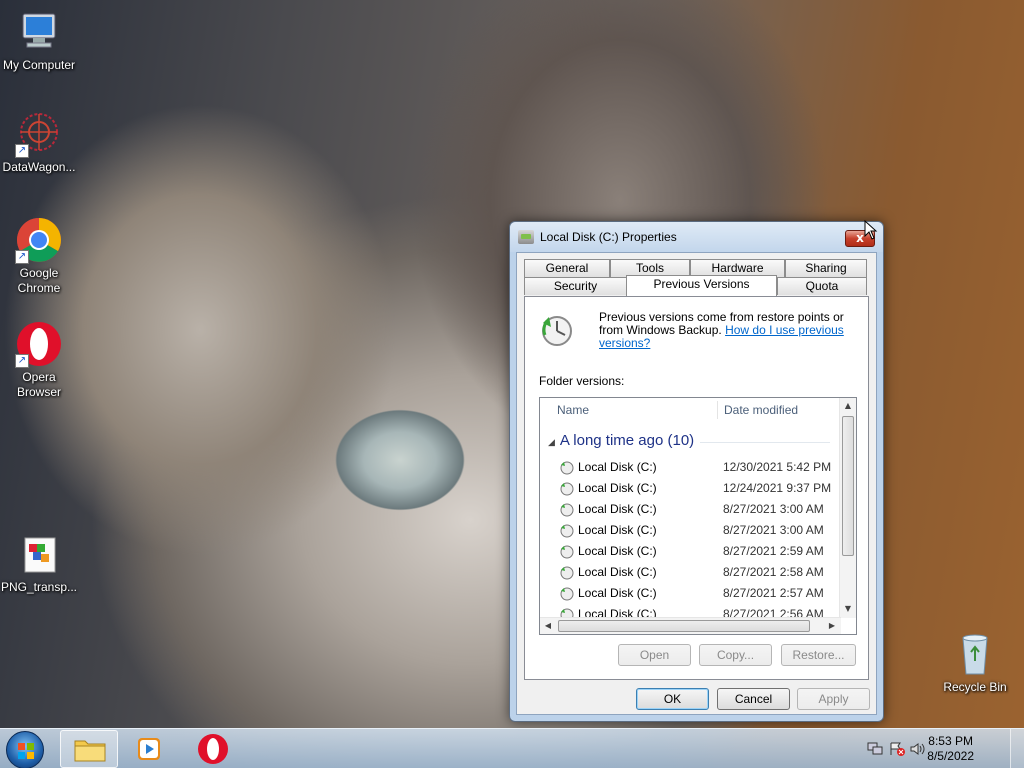 The image size is (1024, 768). Describe the element at coordinates (700, 593) in the screenshot. I see `list-item: Local Disk (C:) 8/27/2021 2:57 AM` at that location.